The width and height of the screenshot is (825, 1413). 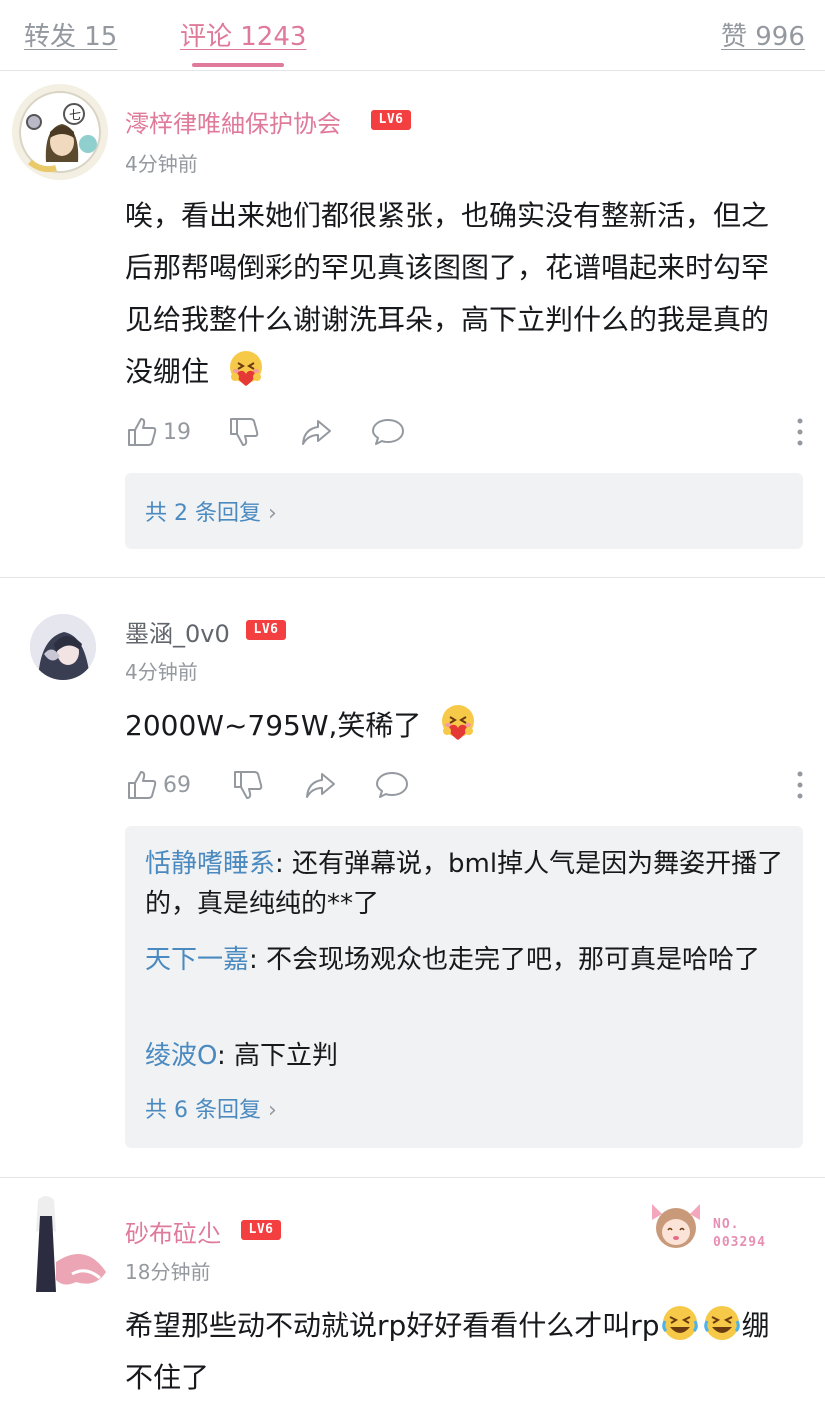 I want to click on comment-content: 2000W~795W,笑稀了, so click(x=459, y=726).